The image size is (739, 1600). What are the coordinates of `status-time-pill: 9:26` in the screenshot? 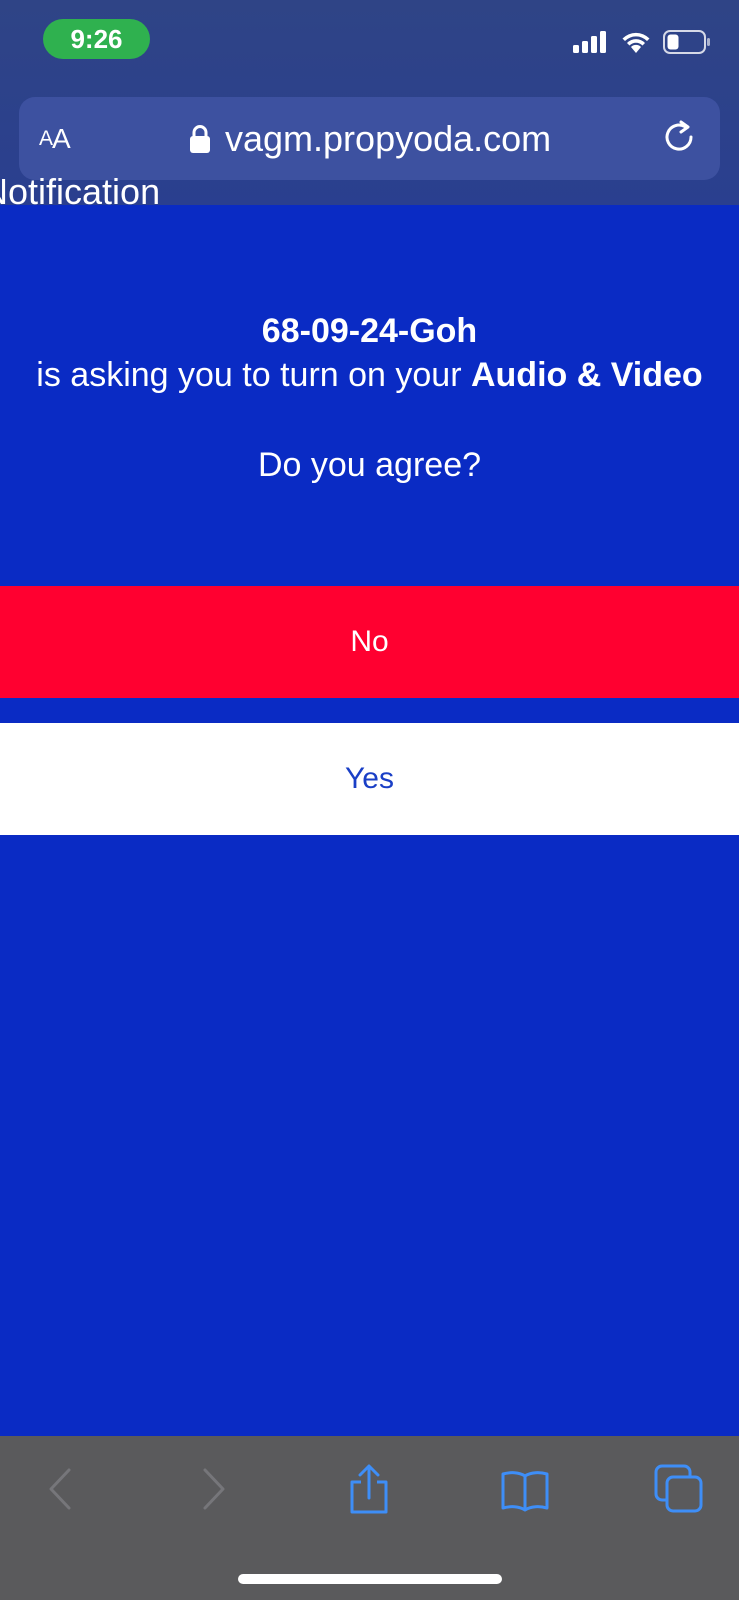 It's located at (96, 39).